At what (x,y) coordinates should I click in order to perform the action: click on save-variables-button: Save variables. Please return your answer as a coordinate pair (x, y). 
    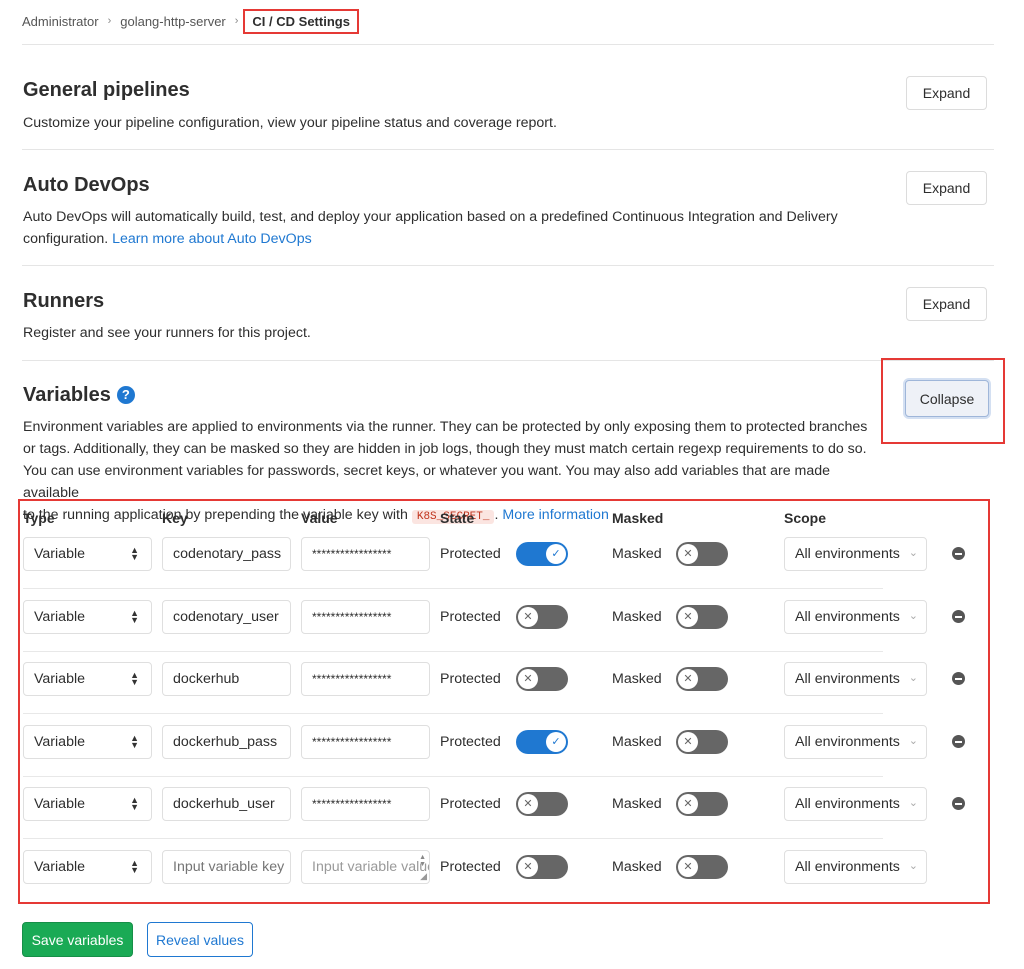
    Looking at the image, I should click on (77, 939).